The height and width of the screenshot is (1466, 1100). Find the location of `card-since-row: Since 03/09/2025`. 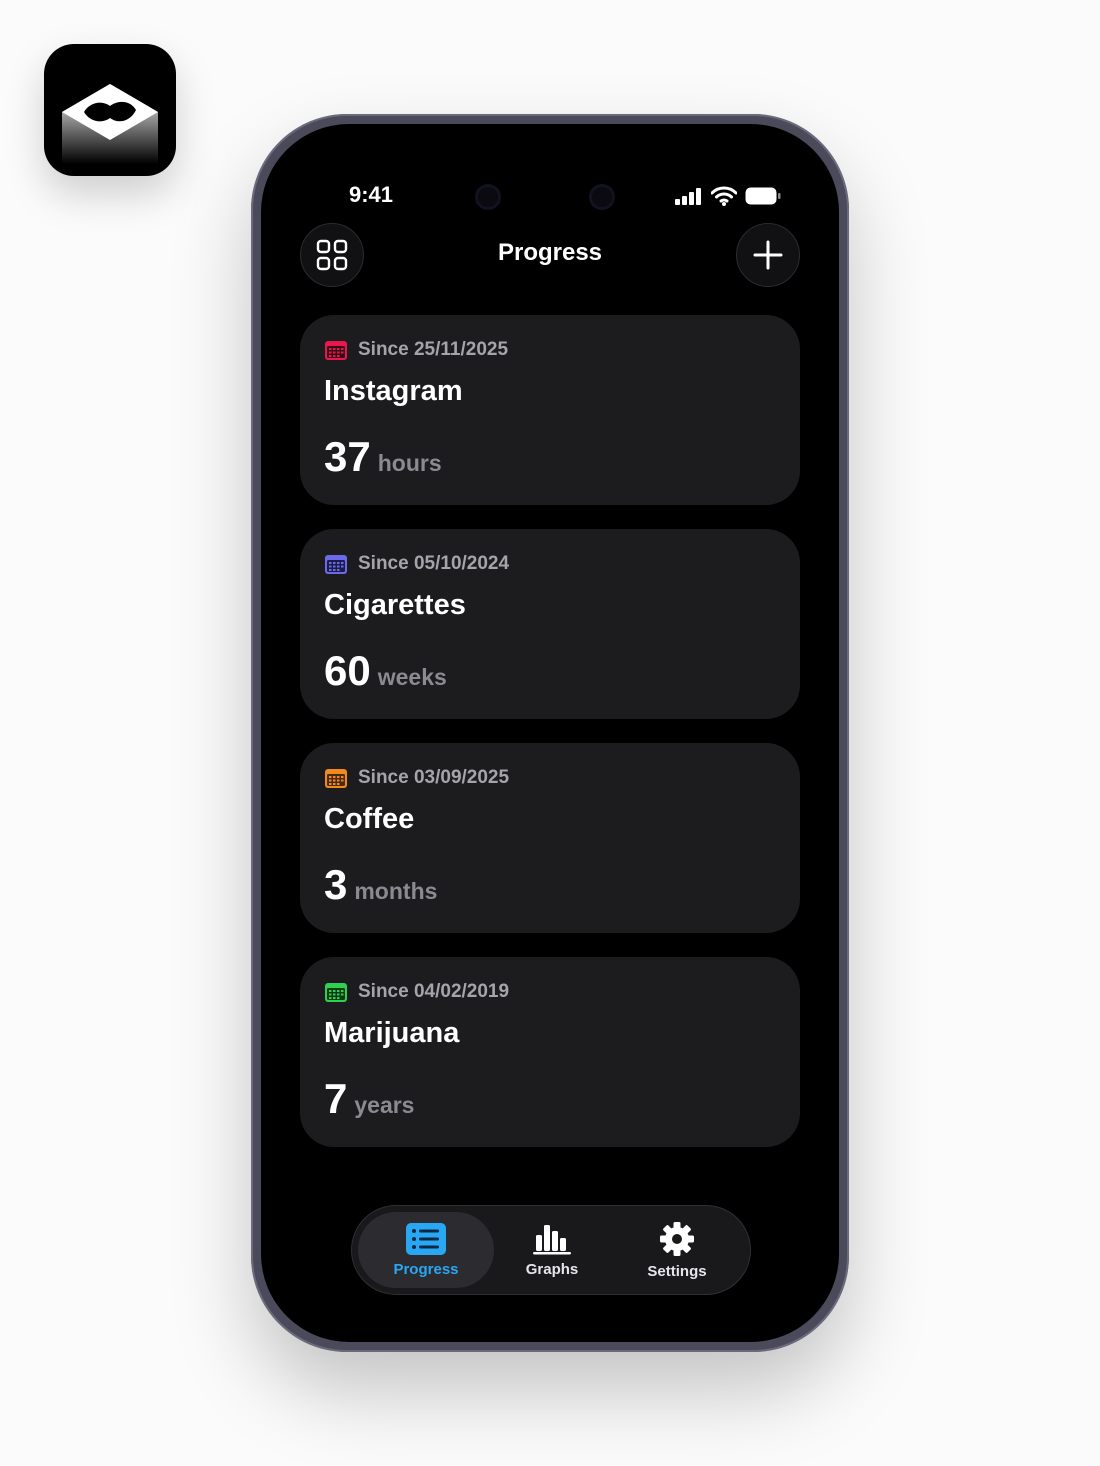

card-since-row: Since 03/09/2025 is located at coordinates (416, 778).